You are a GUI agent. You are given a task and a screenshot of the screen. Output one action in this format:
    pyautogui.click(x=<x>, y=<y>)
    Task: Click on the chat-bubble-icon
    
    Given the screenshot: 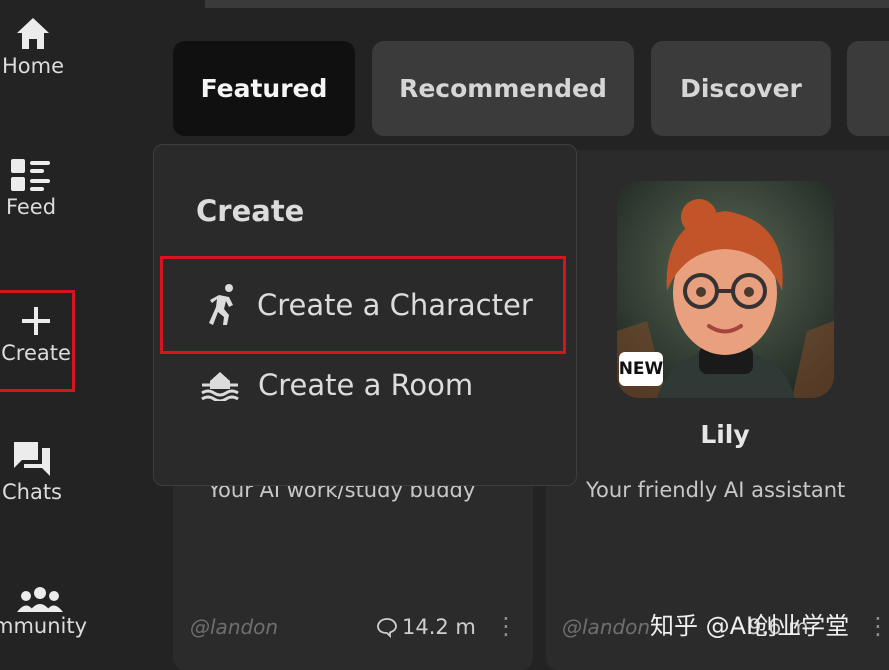 What is the action you would take?
    pyautogui.click(x=387, y=628)
    